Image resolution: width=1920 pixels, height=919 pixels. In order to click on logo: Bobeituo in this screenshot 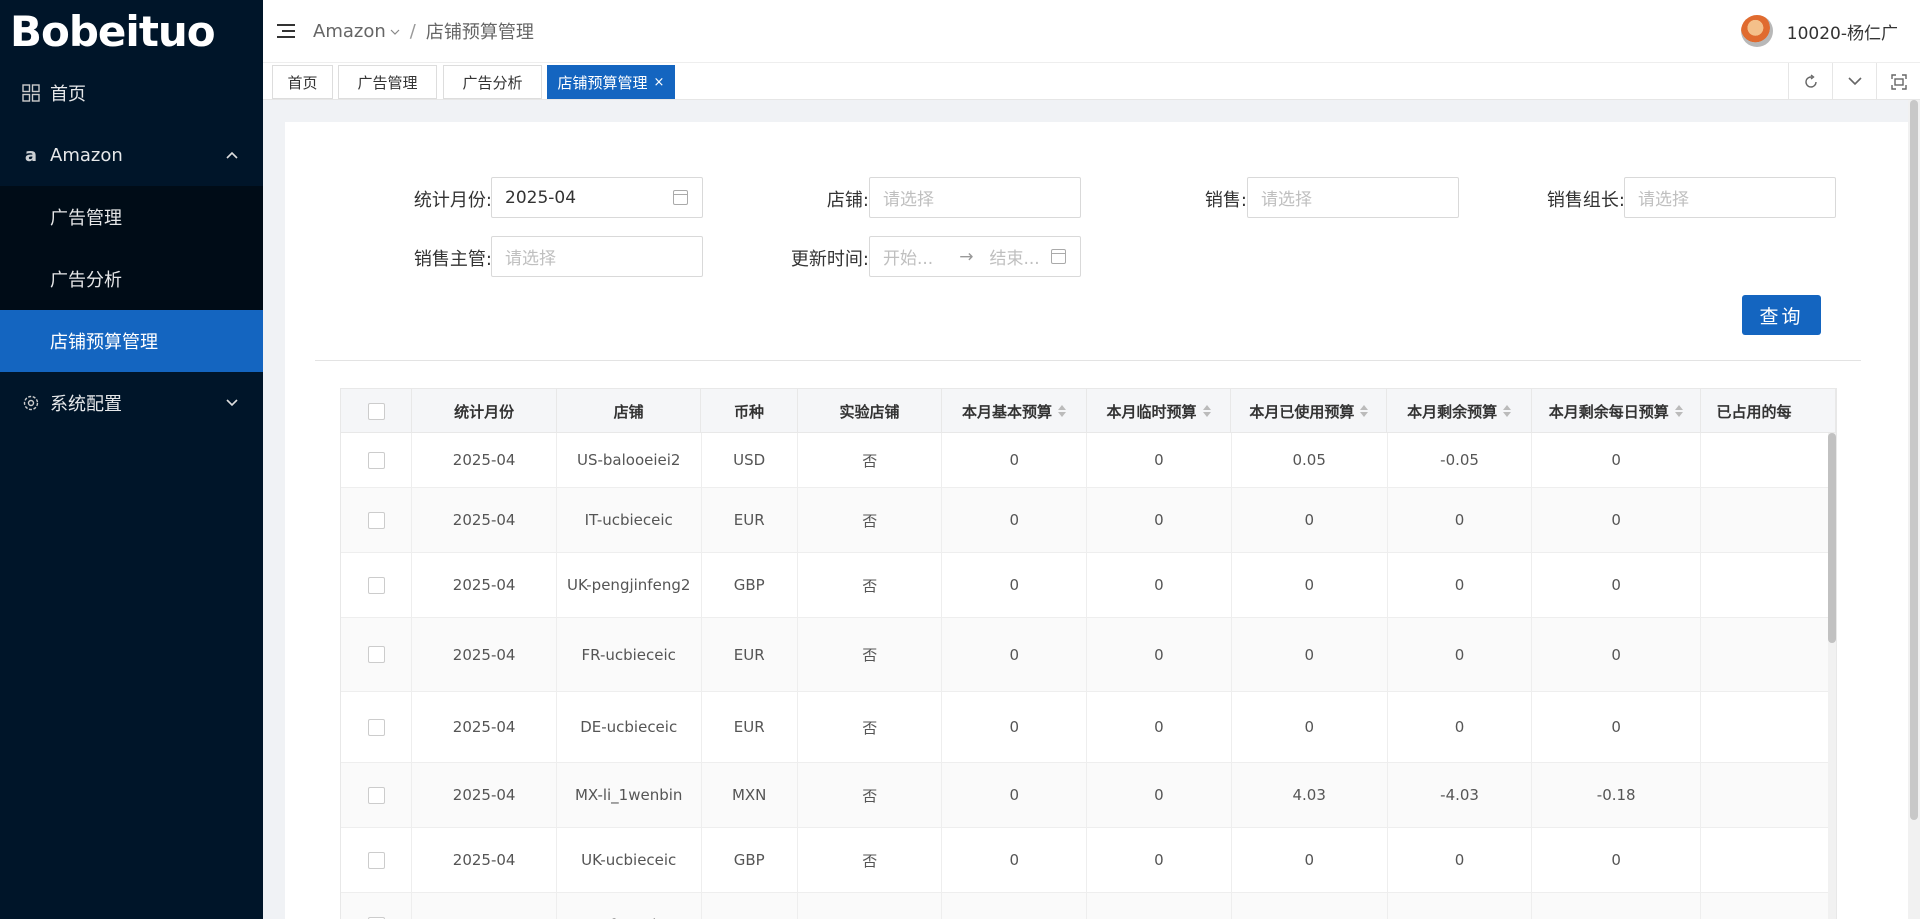, I will do `click(131, 31)`.